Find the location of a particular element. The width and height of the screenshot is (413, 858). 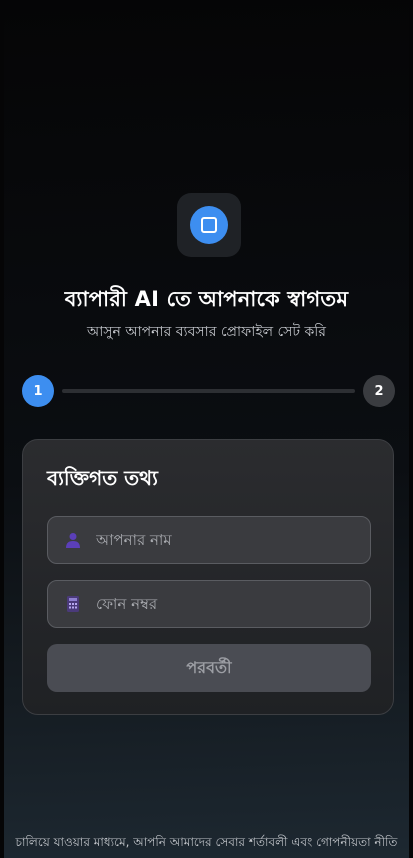

name-input is located at coordinates (226, 540).